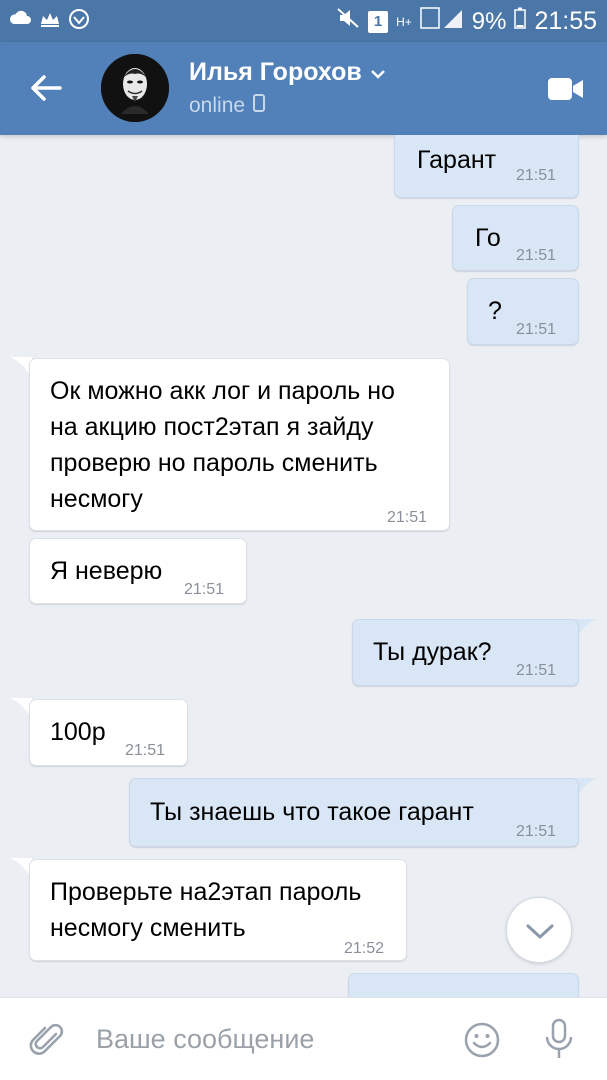 The height and width of the screenshot is (1080, 607). I want to click on message-text: Ты знаешь что такое гарант, so click(312, 812).